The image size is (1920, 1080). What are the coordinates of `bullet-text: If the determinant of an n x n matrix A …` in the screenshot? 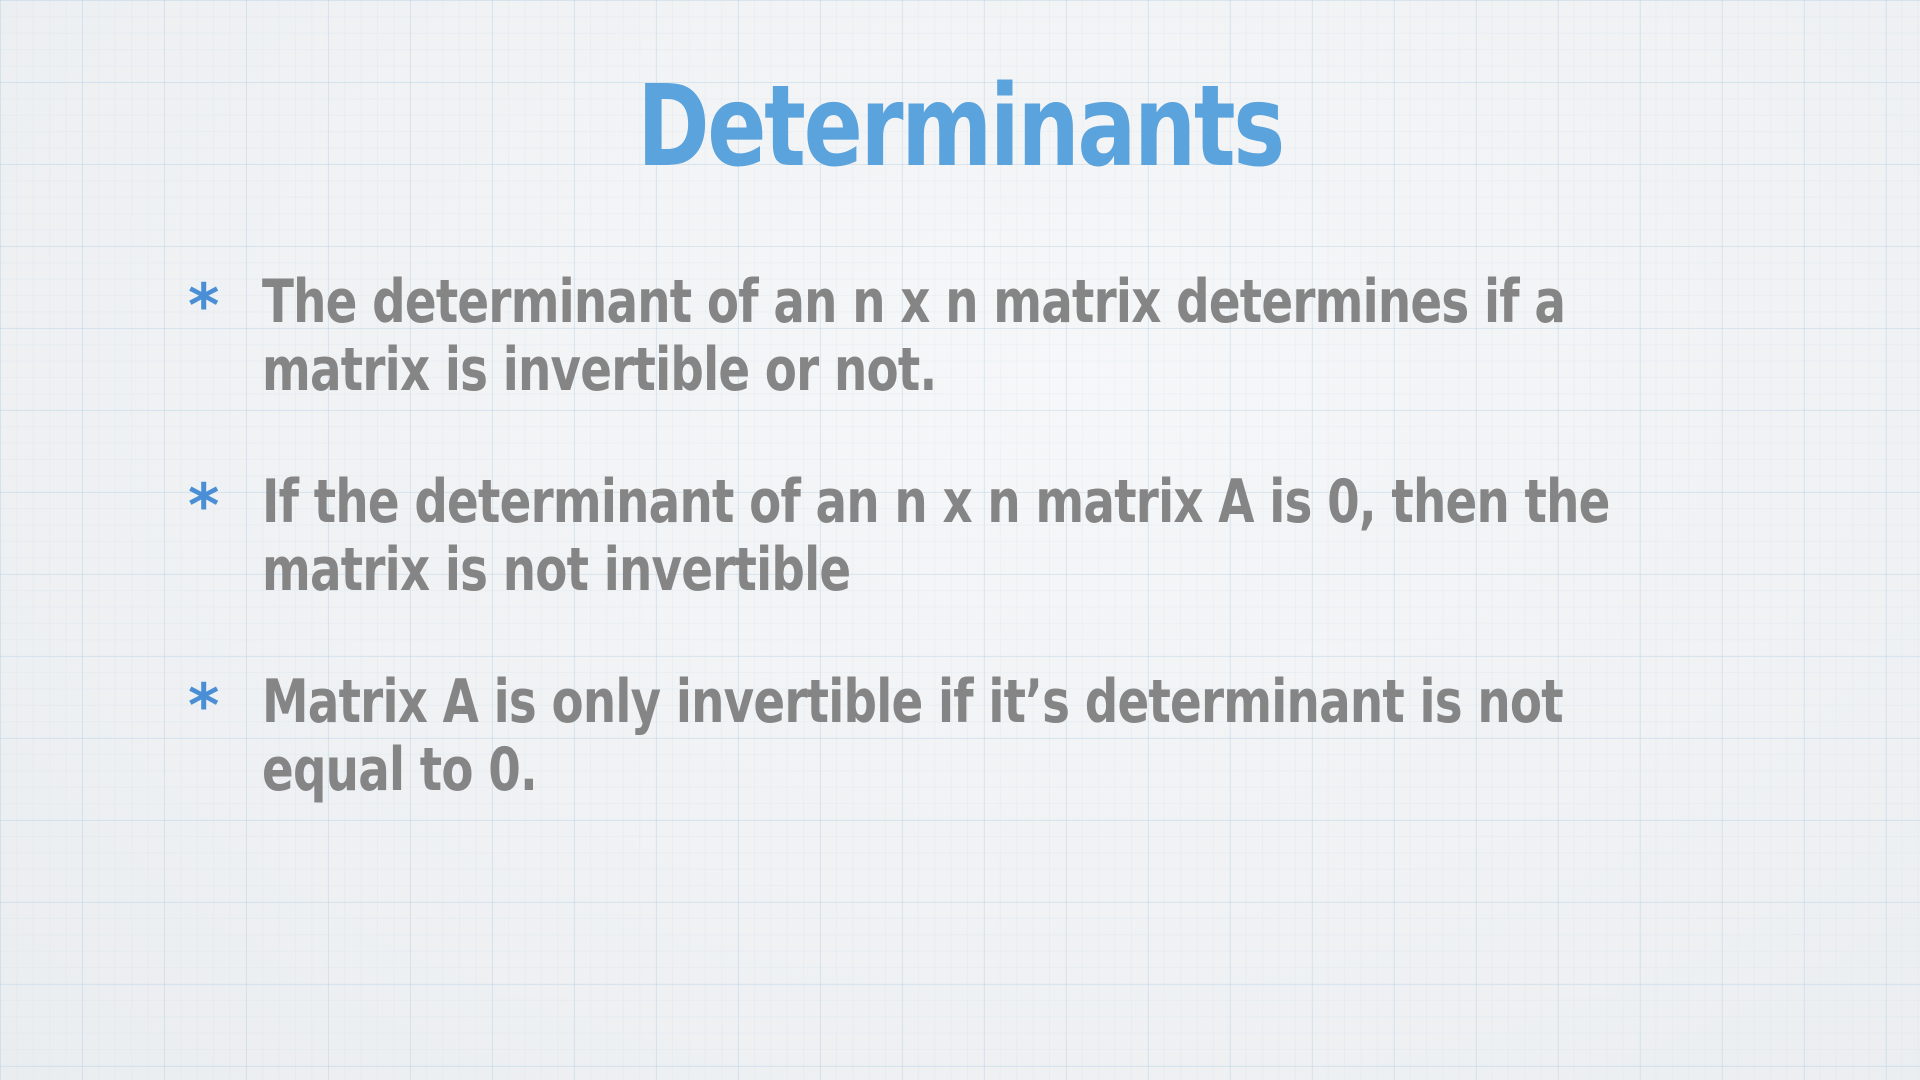 It's located at (936, 536).